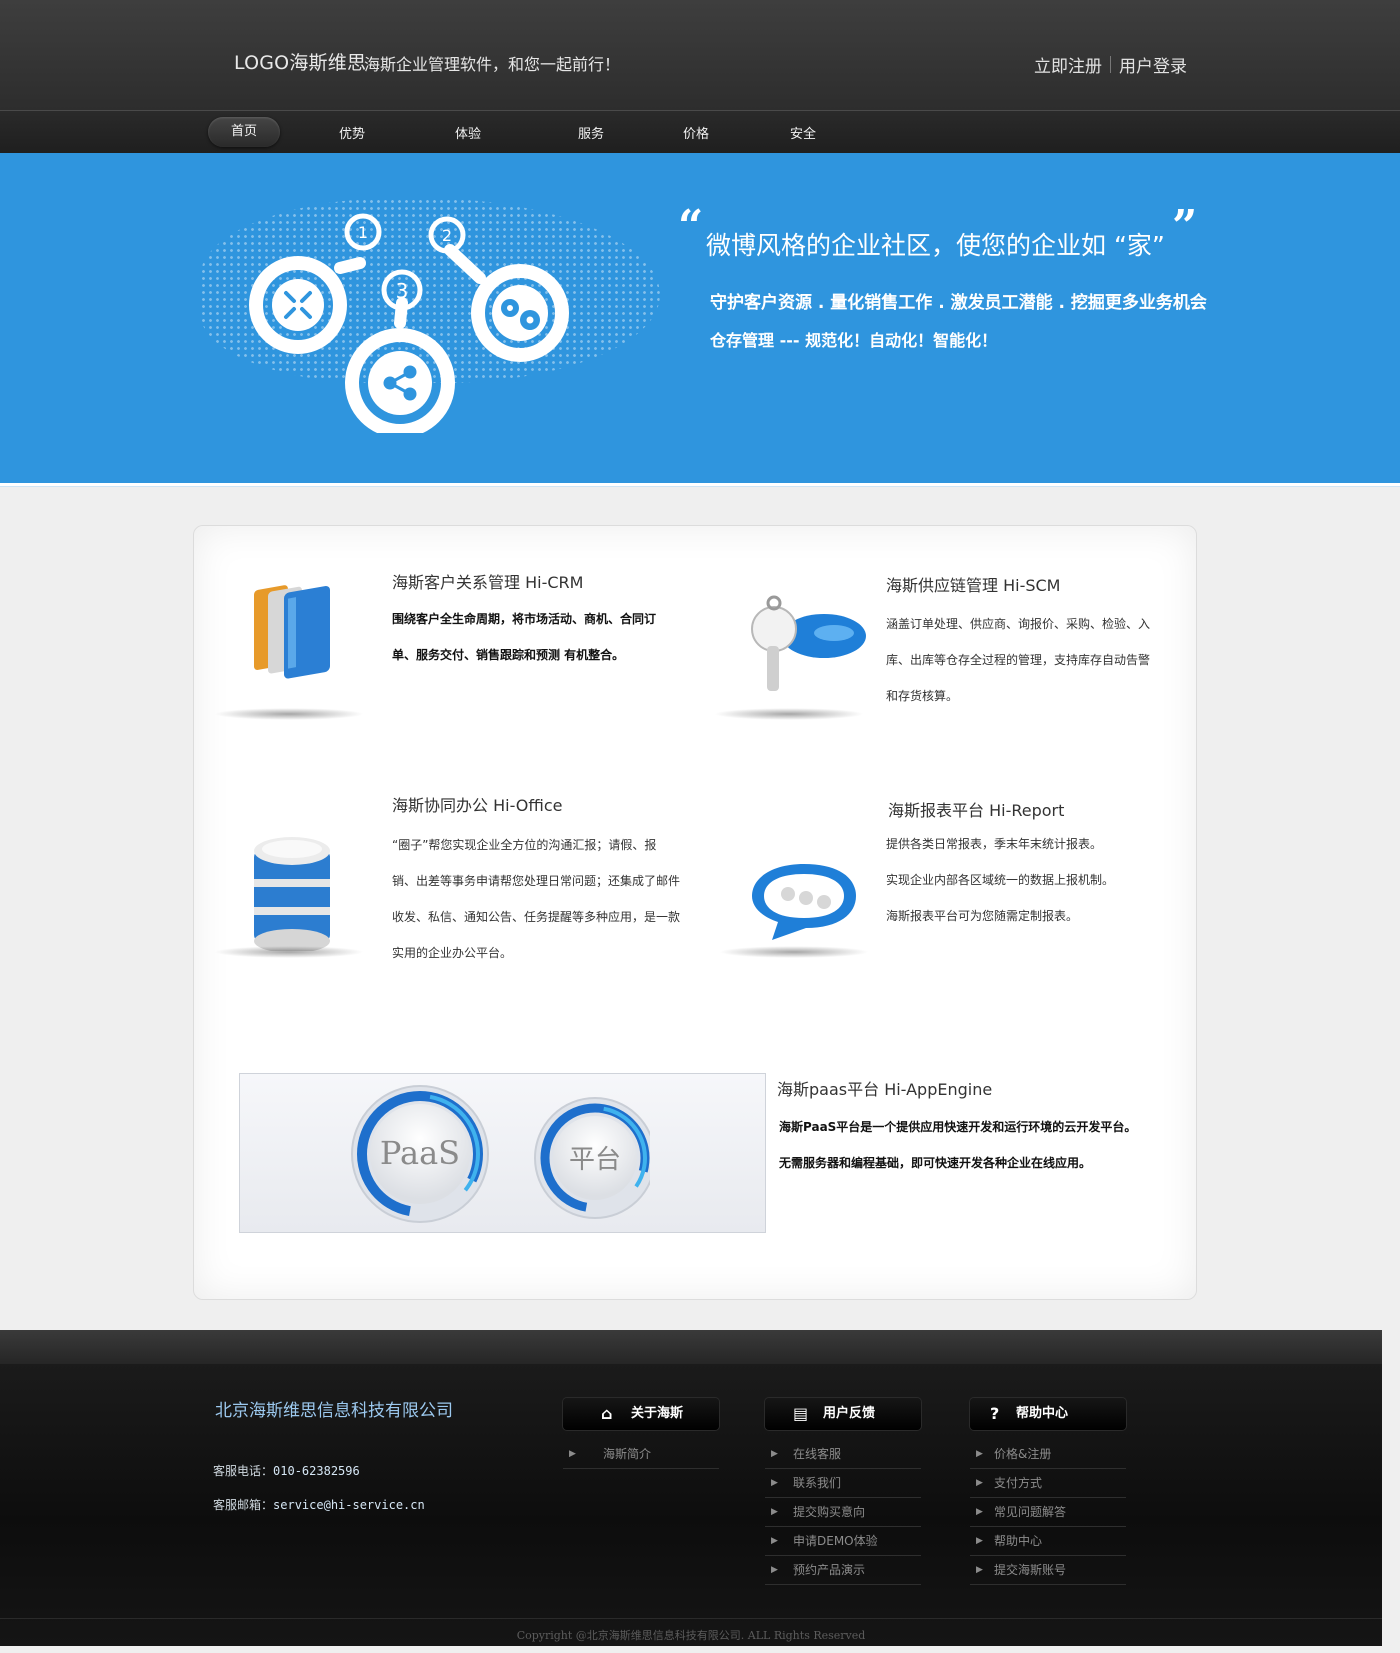 The image size is (1400, 1653). What do you see at coordinates (243, 1471) in the screenshot?
I see `phone-label: 客服电话：` at bounding box center [243, 1471].